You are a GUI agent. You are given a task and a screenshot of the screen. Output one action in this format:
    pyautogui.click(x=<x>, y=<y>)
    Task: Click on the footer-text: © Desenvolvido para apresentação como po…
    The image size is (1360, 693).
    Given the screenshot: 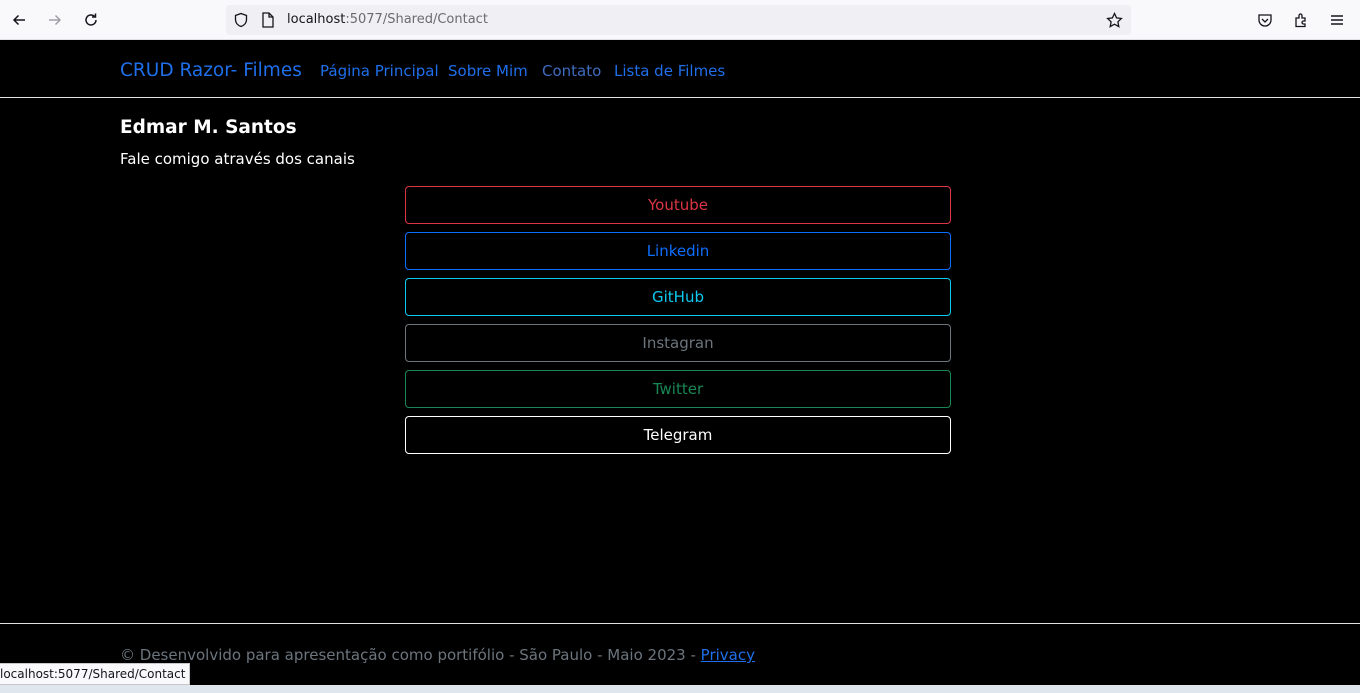 What is the action you would take?
    pyautogui.click(x=410, y=655)
    